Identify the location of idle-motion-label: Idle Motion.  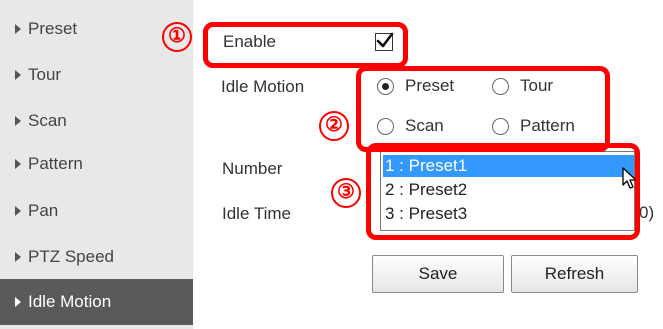
(263, 86).